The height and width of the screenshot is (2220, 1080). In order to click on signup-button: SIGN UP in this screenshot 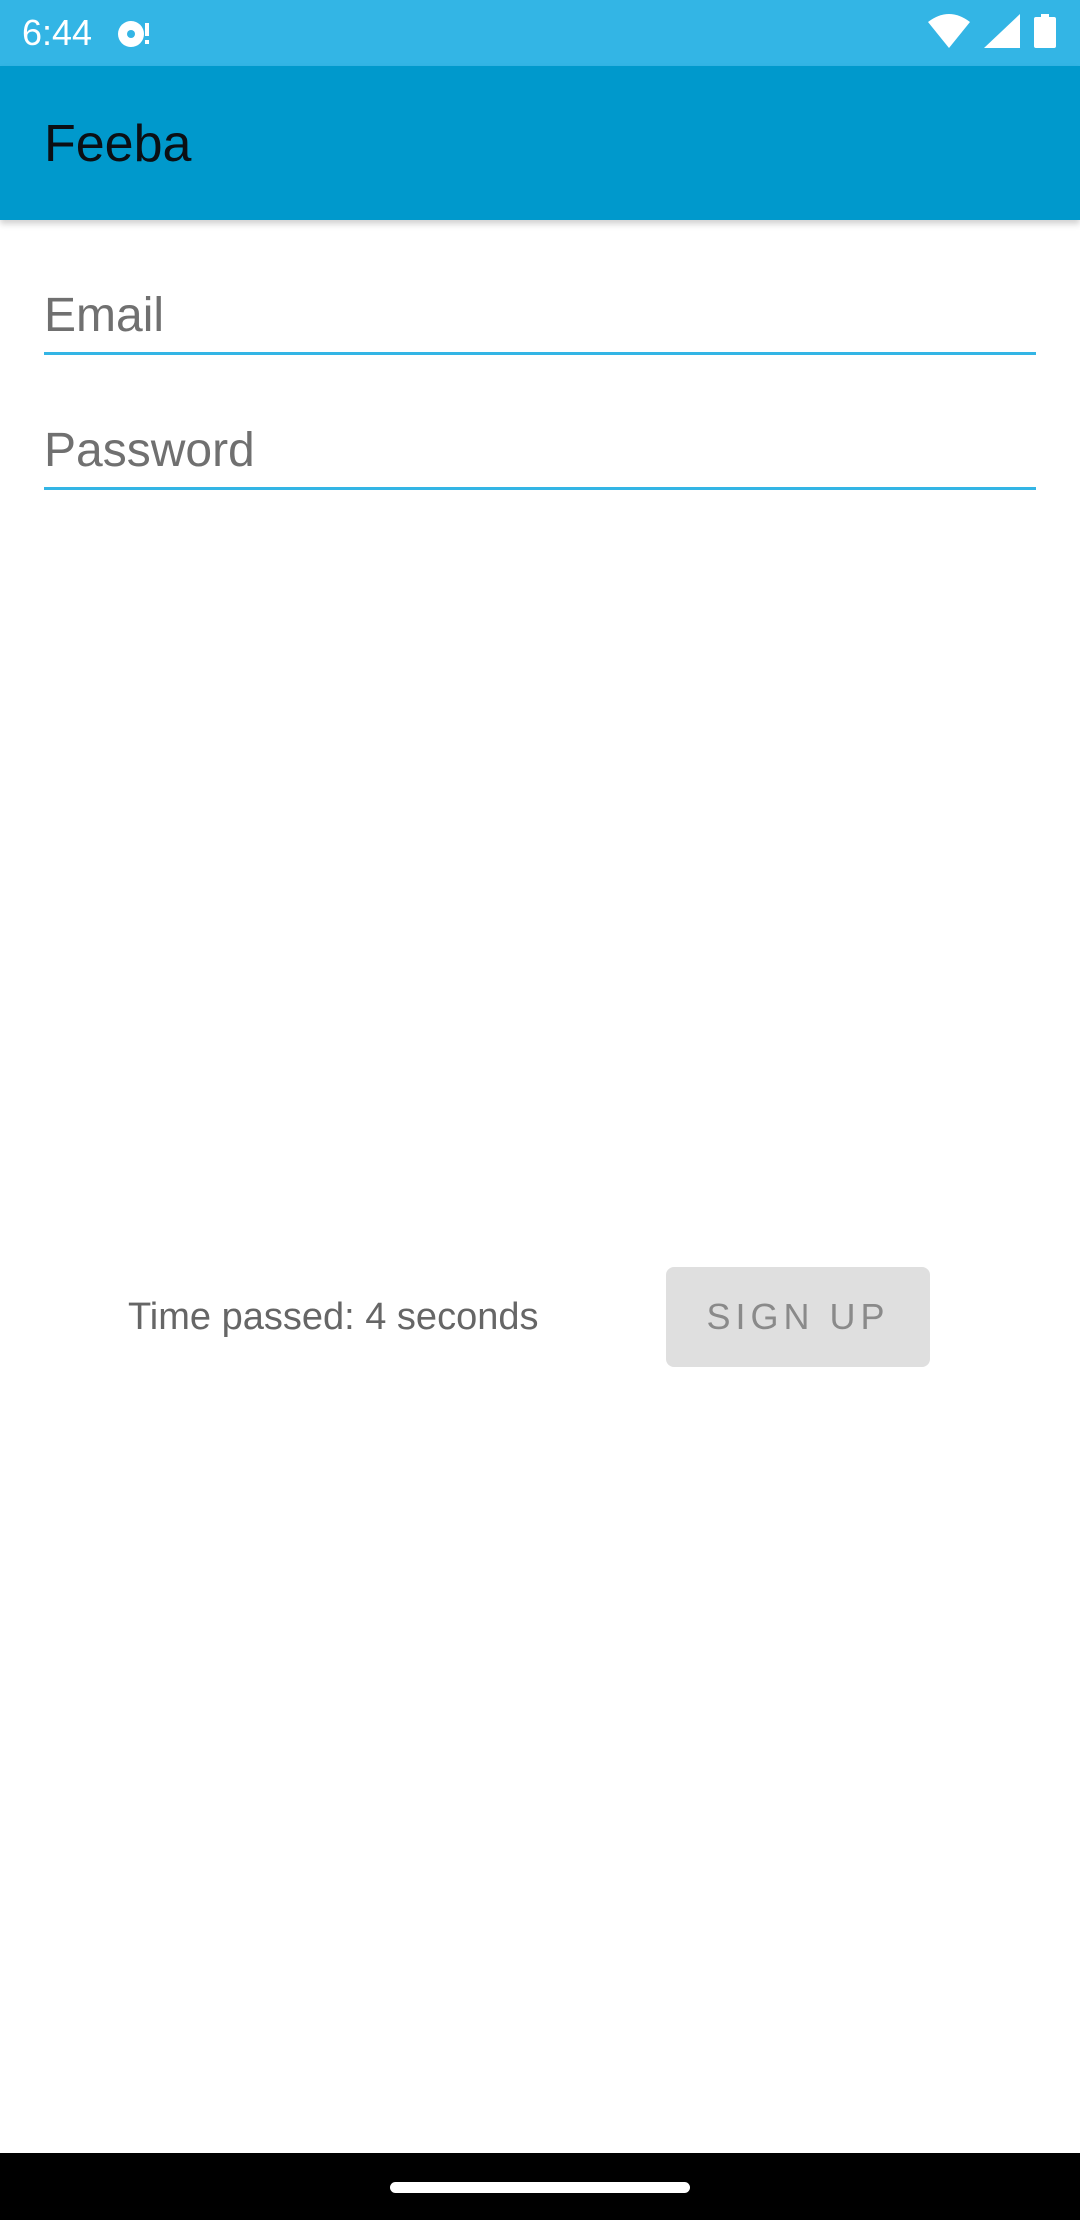, I will do `click(798, 1317)`.